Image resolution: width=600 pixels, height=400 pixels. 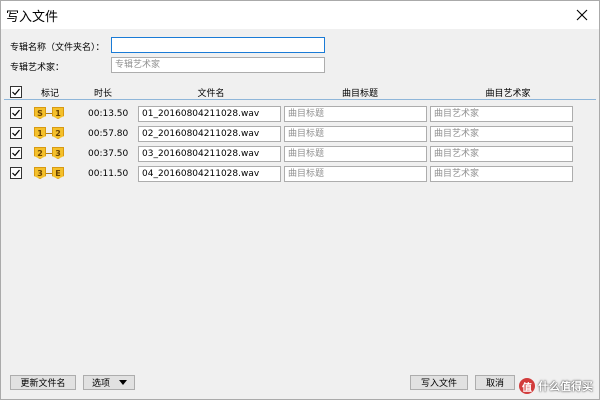 I want to click on column-header-song-artist: 曲目艺术家, so click(x=508, y=92).